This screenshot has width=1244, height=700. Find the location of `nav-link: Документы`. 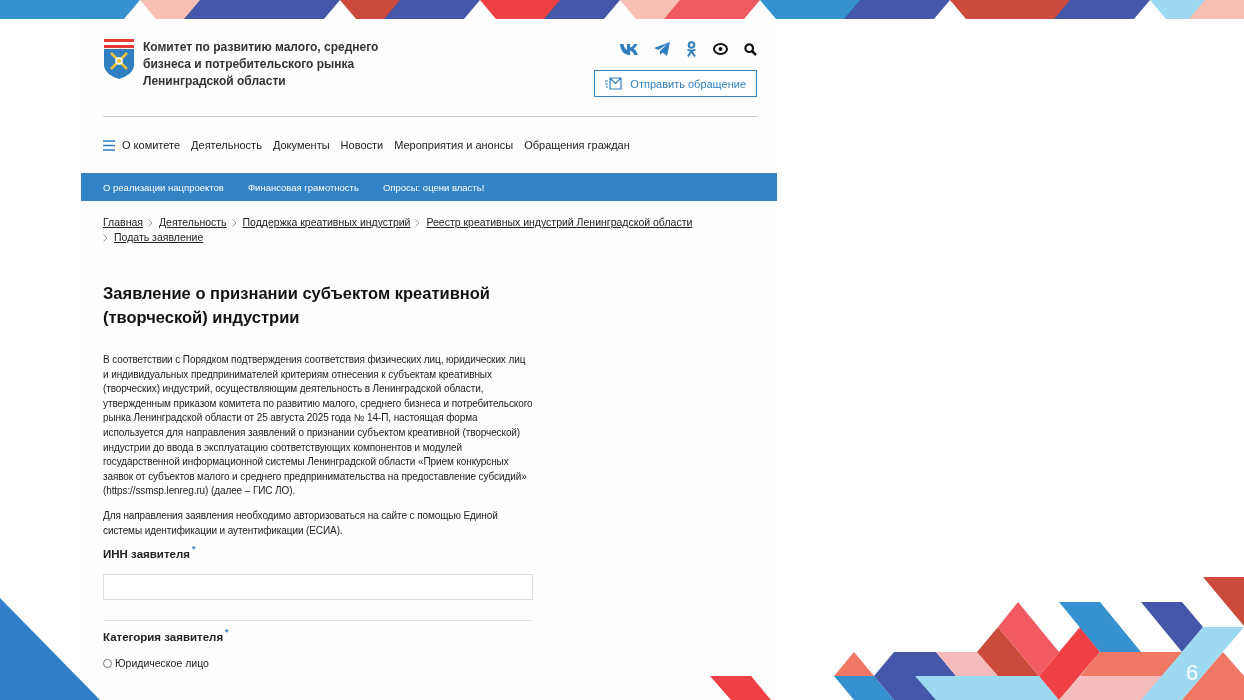

nav-link: Документы is located at coordinates (301, 145).